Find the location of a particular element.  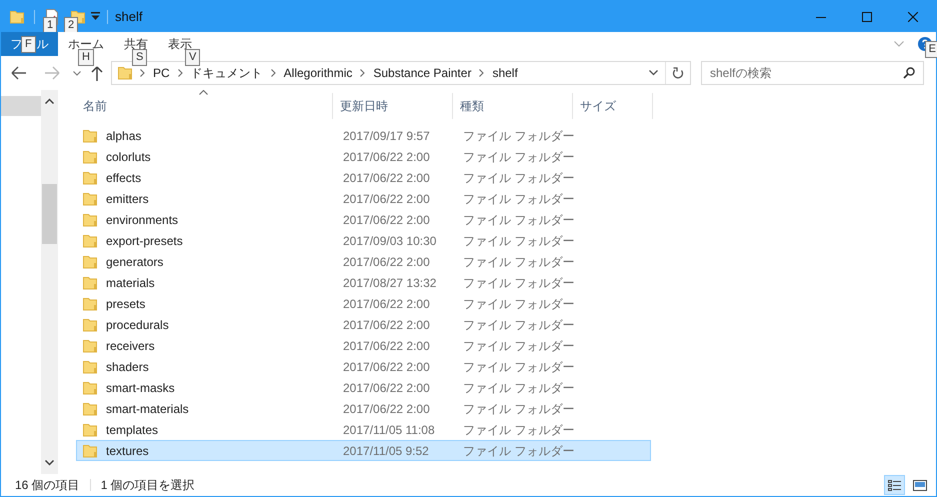

file-row: generators 2017/06/22 2:00 ファイル フォルダー is located at coordinates (363, 261).